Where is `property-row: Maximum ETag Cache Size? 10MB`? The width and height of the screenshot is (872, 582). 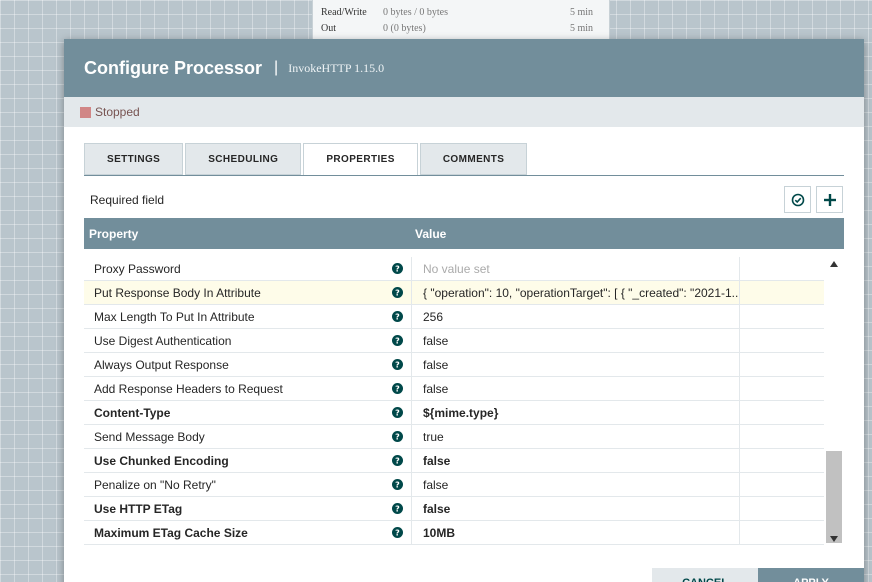 property-row: Maximum ETag Cache Size? 10MB is located at coordinates (454, 533).